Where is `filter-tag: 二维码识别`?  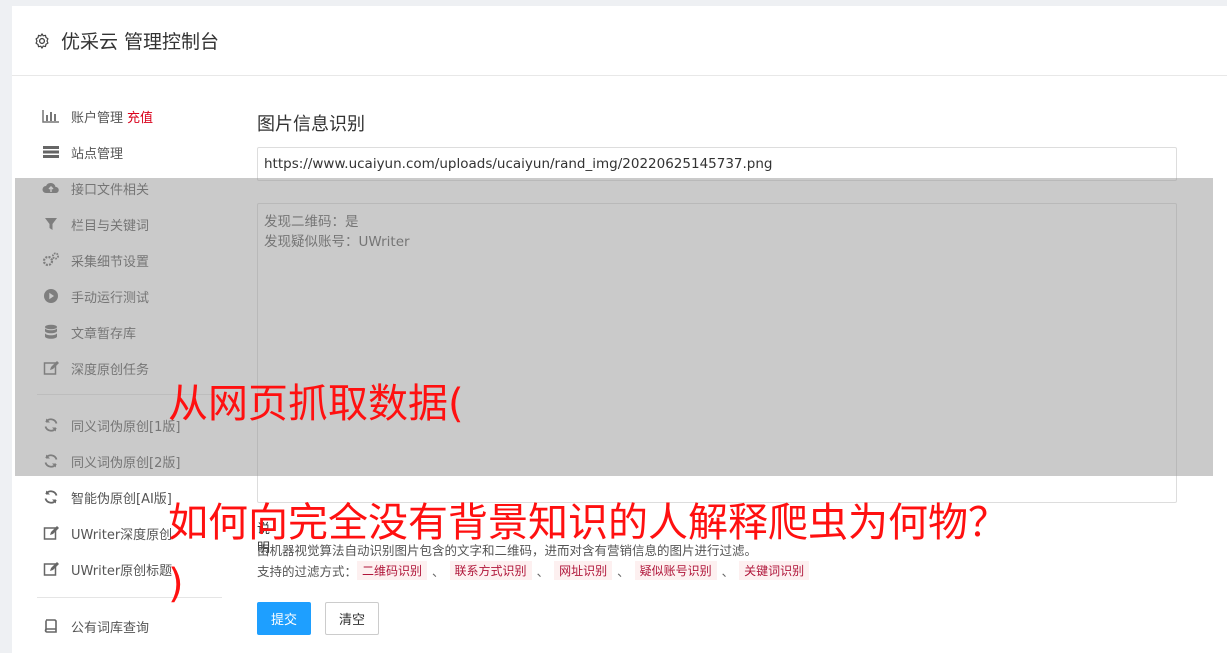
filter-tag: 二维码识别 is located at coordinates (392, 570).